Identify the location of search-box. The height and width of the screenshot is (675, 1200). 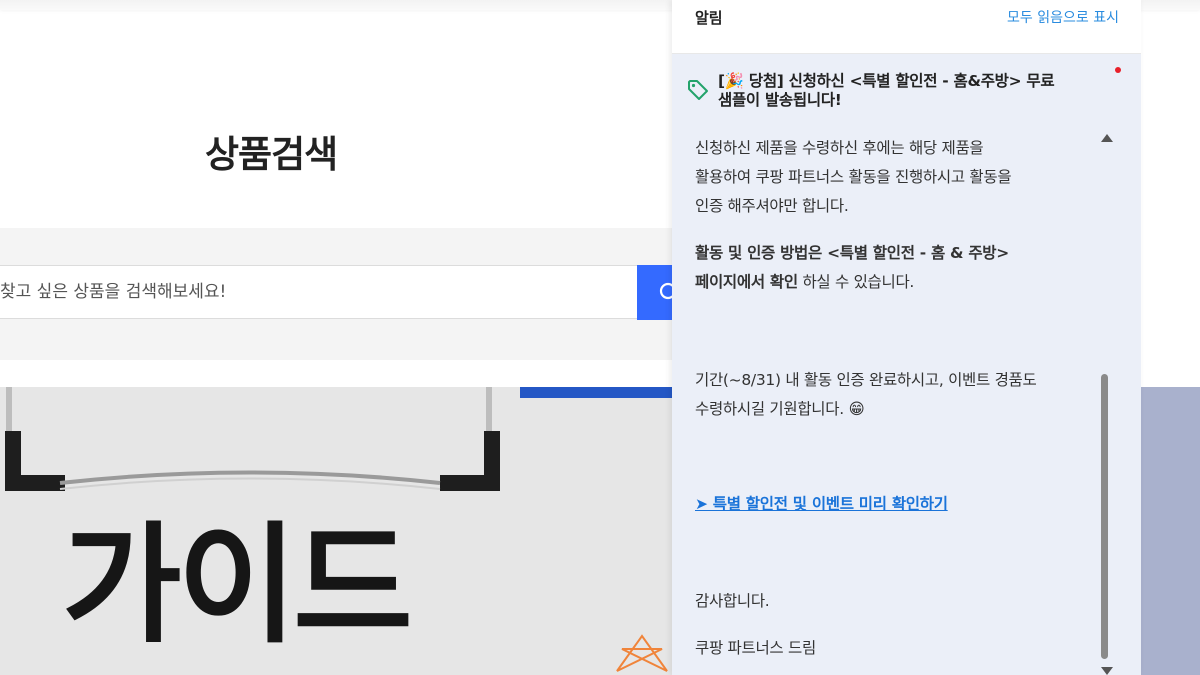
(320, 292).